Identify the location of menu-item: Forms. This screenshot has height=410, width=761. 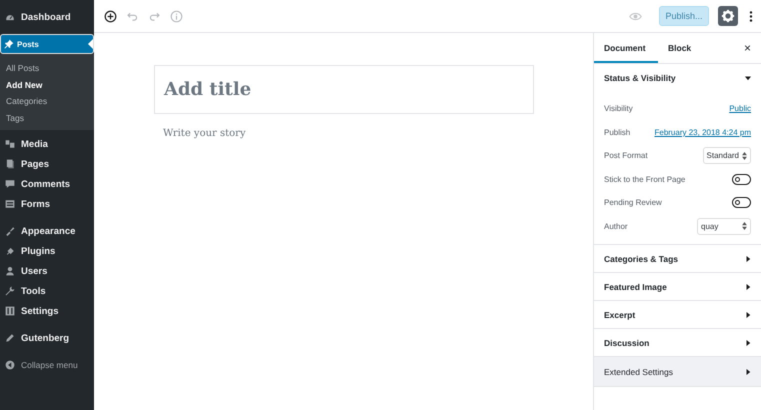
(47, 204).